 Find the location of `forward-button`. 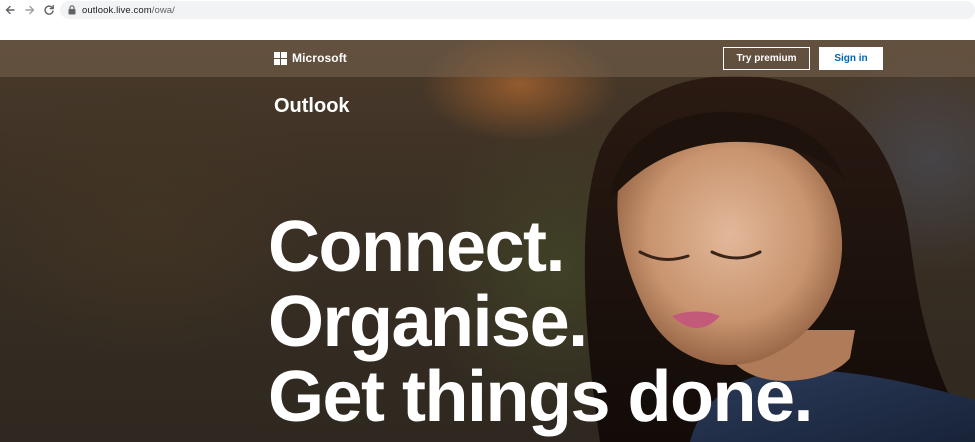

forward-button is located at coordinates (30, 10).